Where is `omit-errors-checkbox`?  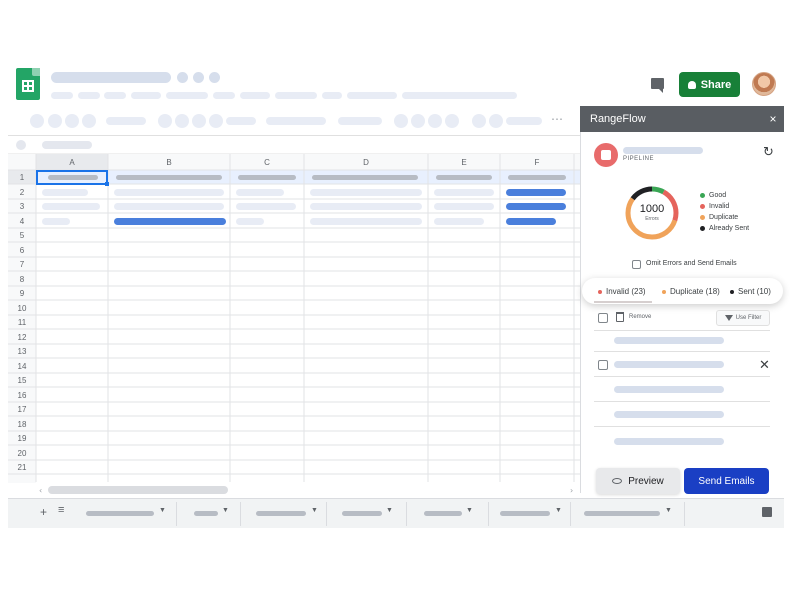 omit-errors-checkbox is located at coordinates (636, 264).